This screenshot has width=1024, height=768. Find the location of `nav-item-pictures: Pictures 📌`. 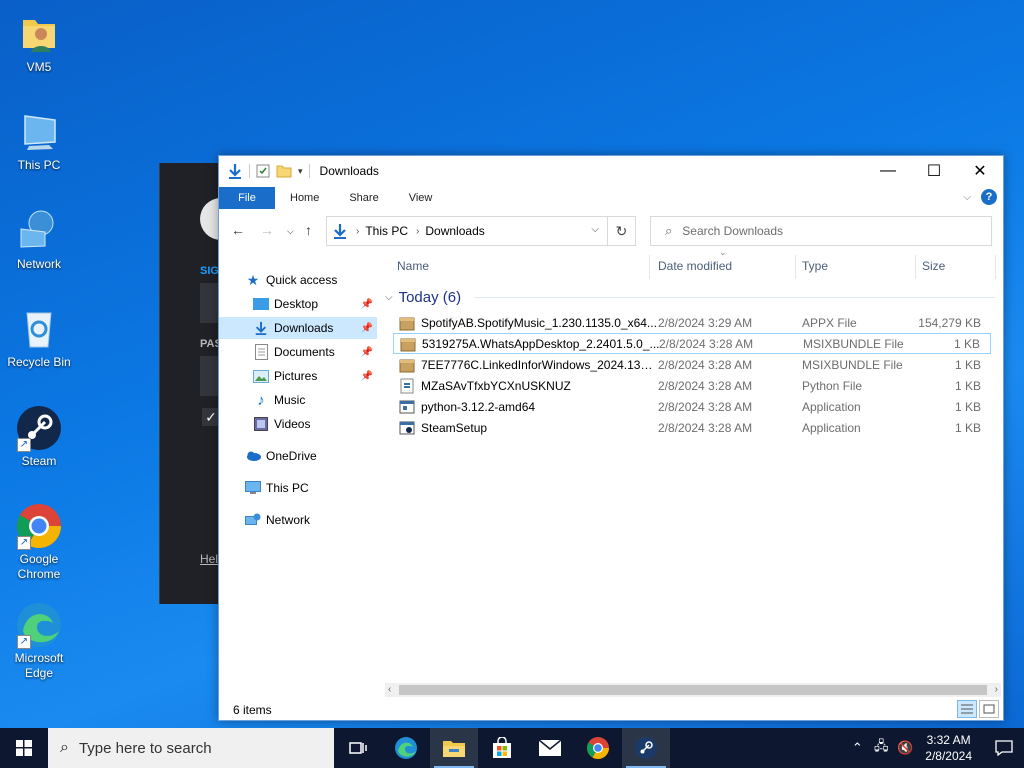

nav-item-pictures: Pictures 📌 is located at coordinates (298, 376).